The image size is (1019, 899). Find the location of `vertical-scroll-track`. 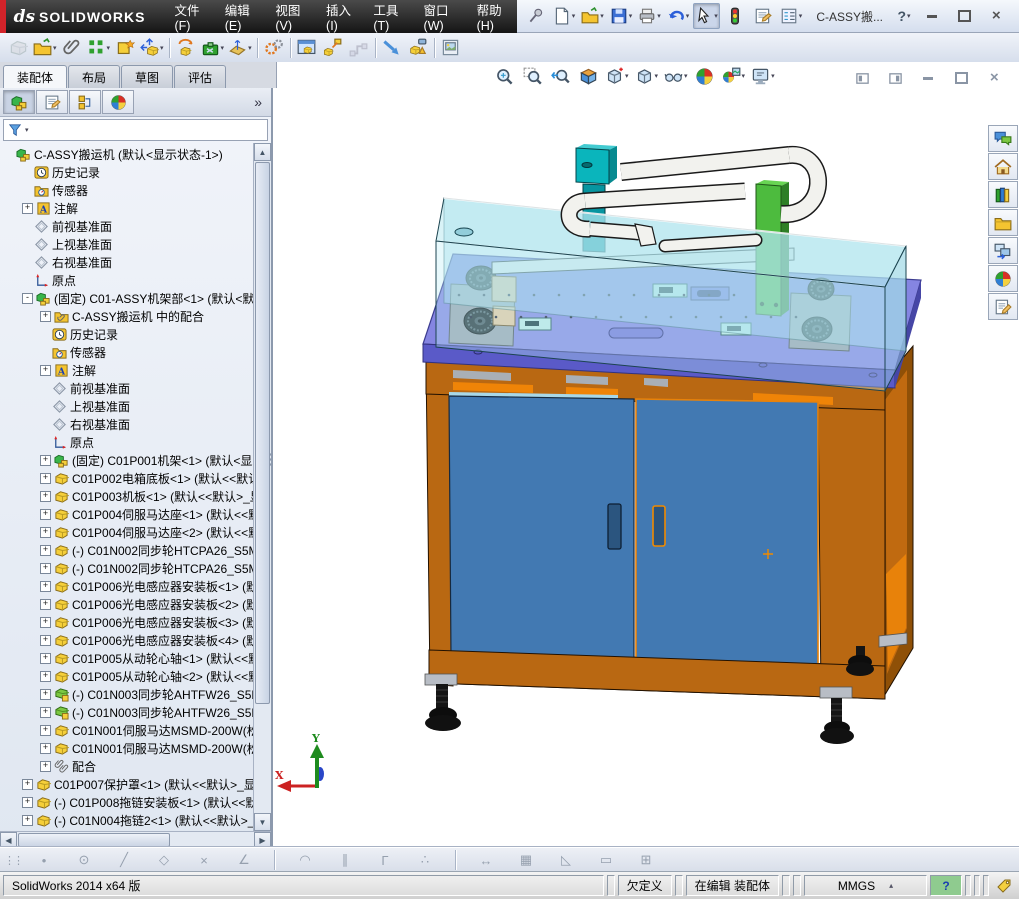

vertical-scroll-track is located at coordinates (262, 759).